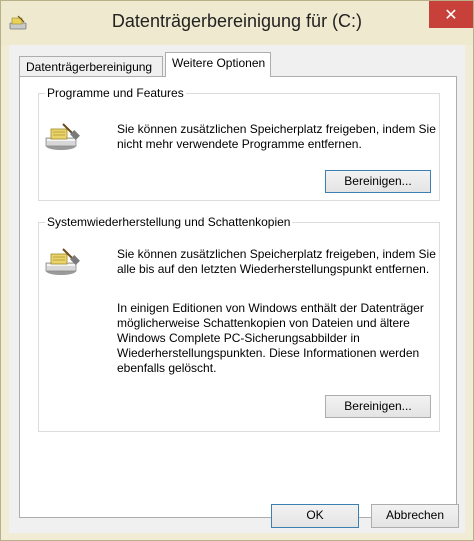 This screenshot has height=541, width=474. I want to click on title-bar: Datenträgerbereinigung für (C:) ✕, so click(237, 23).